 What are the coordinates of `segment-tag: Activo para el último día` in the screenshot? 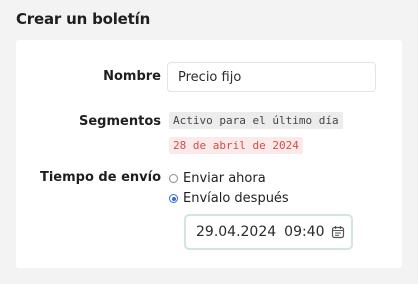 It's located at (256, 120).